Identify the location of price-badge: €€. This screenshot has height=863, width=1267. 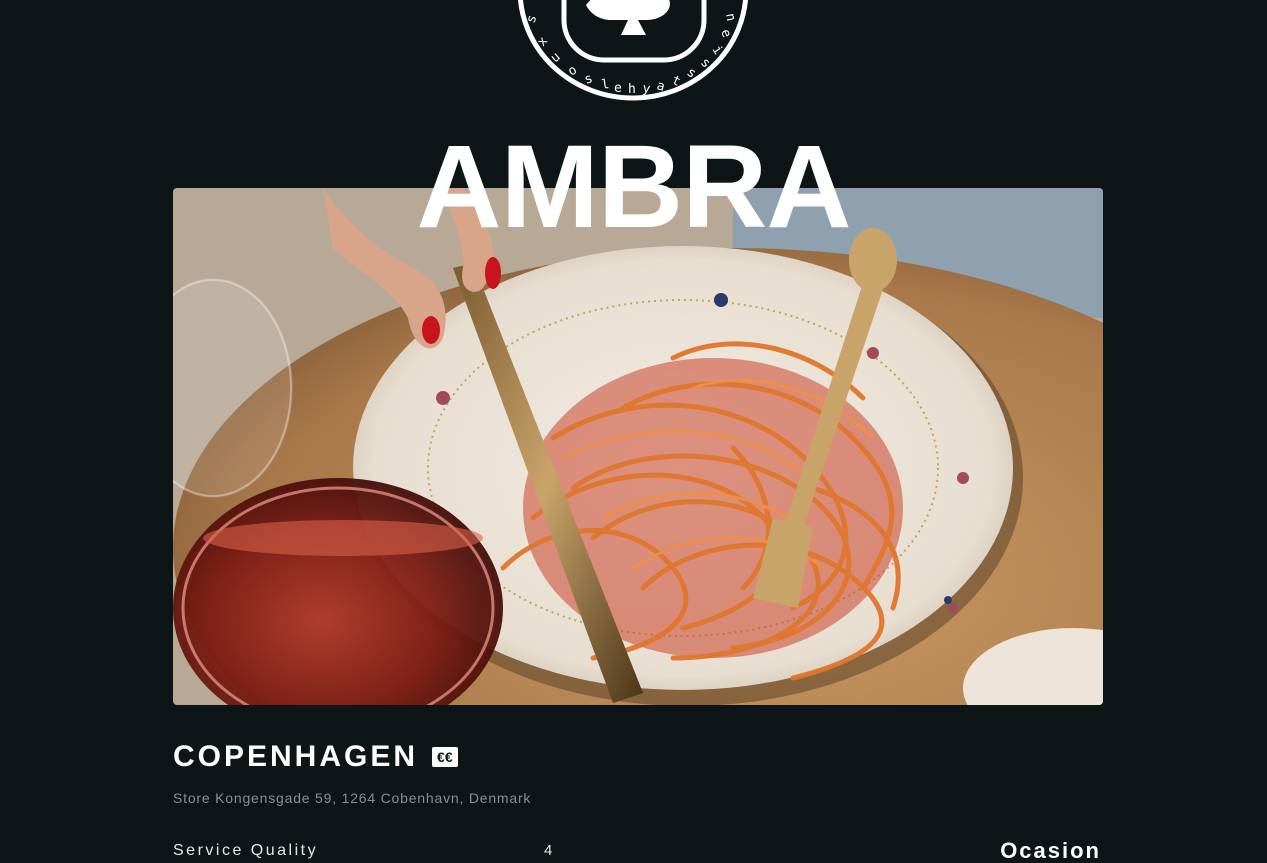
(445, 757).